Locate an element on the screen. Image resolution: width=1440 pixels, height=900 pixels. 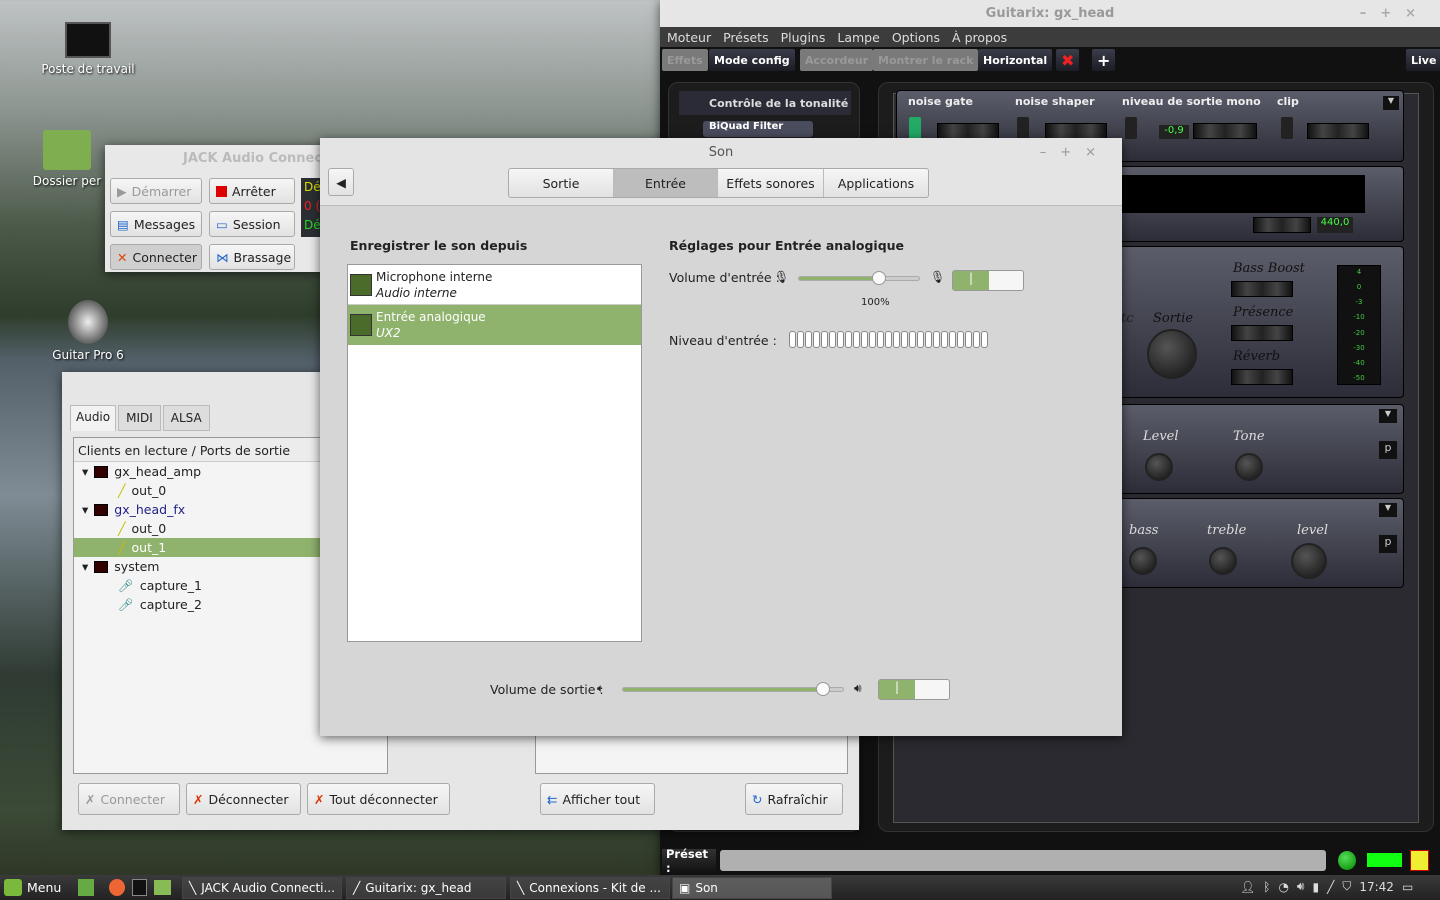
engine-status-icon is located at coordinates (1347, 860).